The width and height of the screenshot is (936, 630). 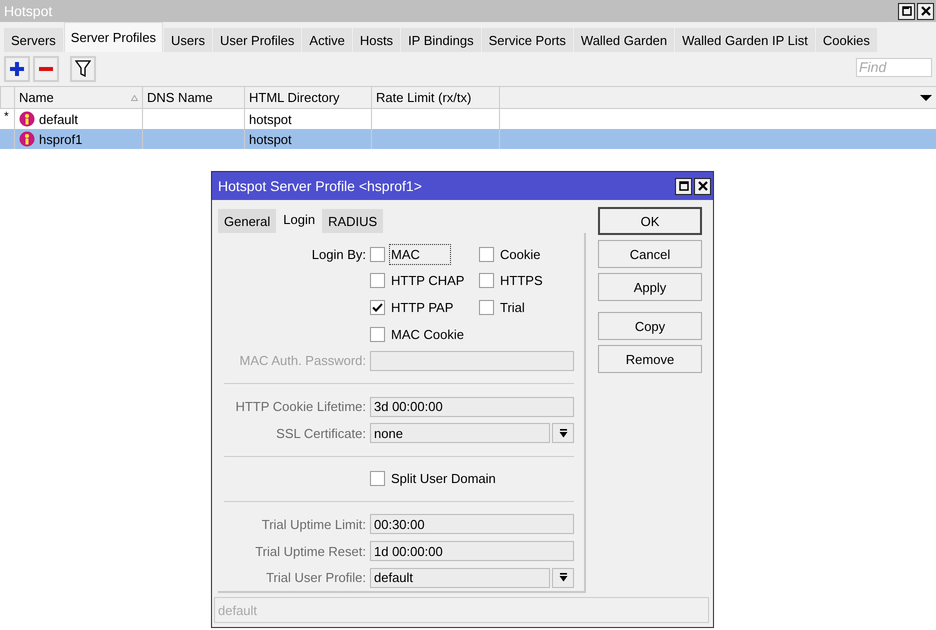 I want to click on input-field: 3d 00:00:00, so click(x=472, y=406).